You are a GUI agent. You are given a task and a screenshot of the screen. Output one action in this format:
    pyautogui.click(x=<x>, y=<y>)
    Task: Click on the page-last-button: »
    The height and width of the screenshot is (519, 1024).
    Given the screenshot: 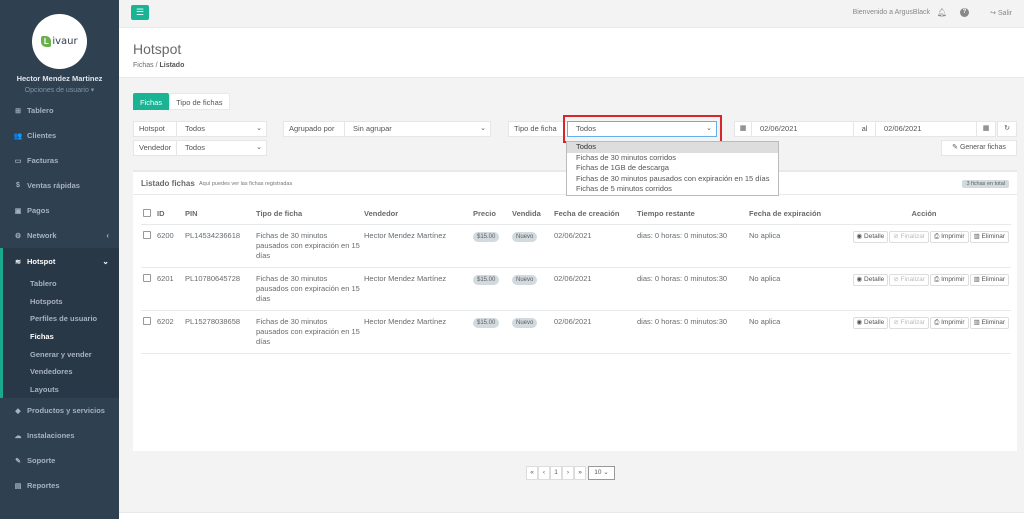 What is the action you would take?
    pyautogui.click(x=580, y=473)
    